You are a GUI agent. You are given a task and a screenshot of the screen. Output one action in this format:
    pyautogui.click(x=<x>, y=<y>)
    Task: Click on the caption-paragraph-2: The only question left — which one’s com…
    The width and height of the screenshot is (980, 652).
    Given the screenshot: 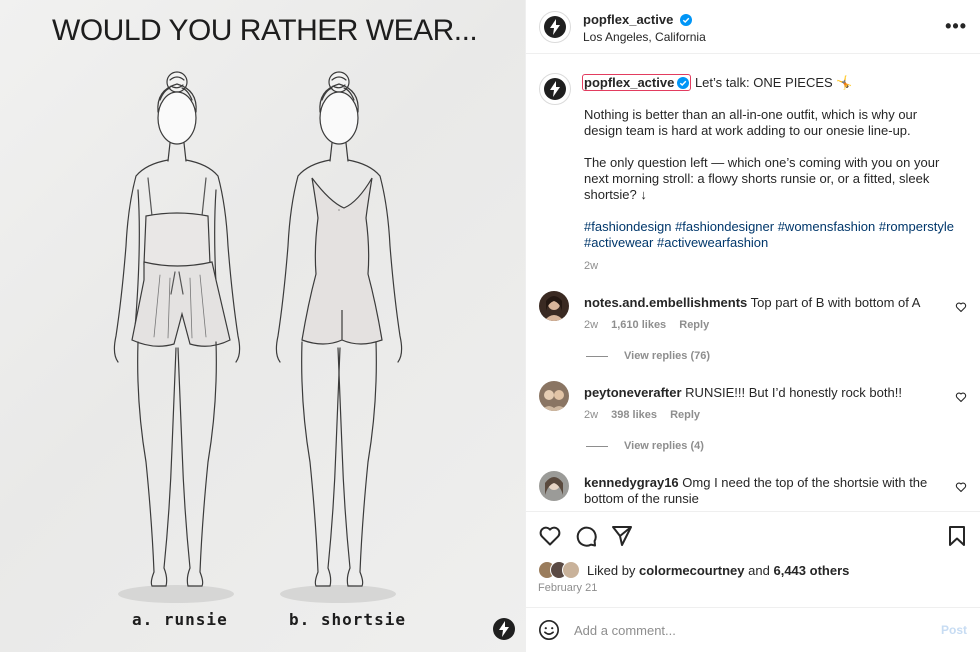 What is the action you would take?
    pyautogui.click(x=762, y=178)
    